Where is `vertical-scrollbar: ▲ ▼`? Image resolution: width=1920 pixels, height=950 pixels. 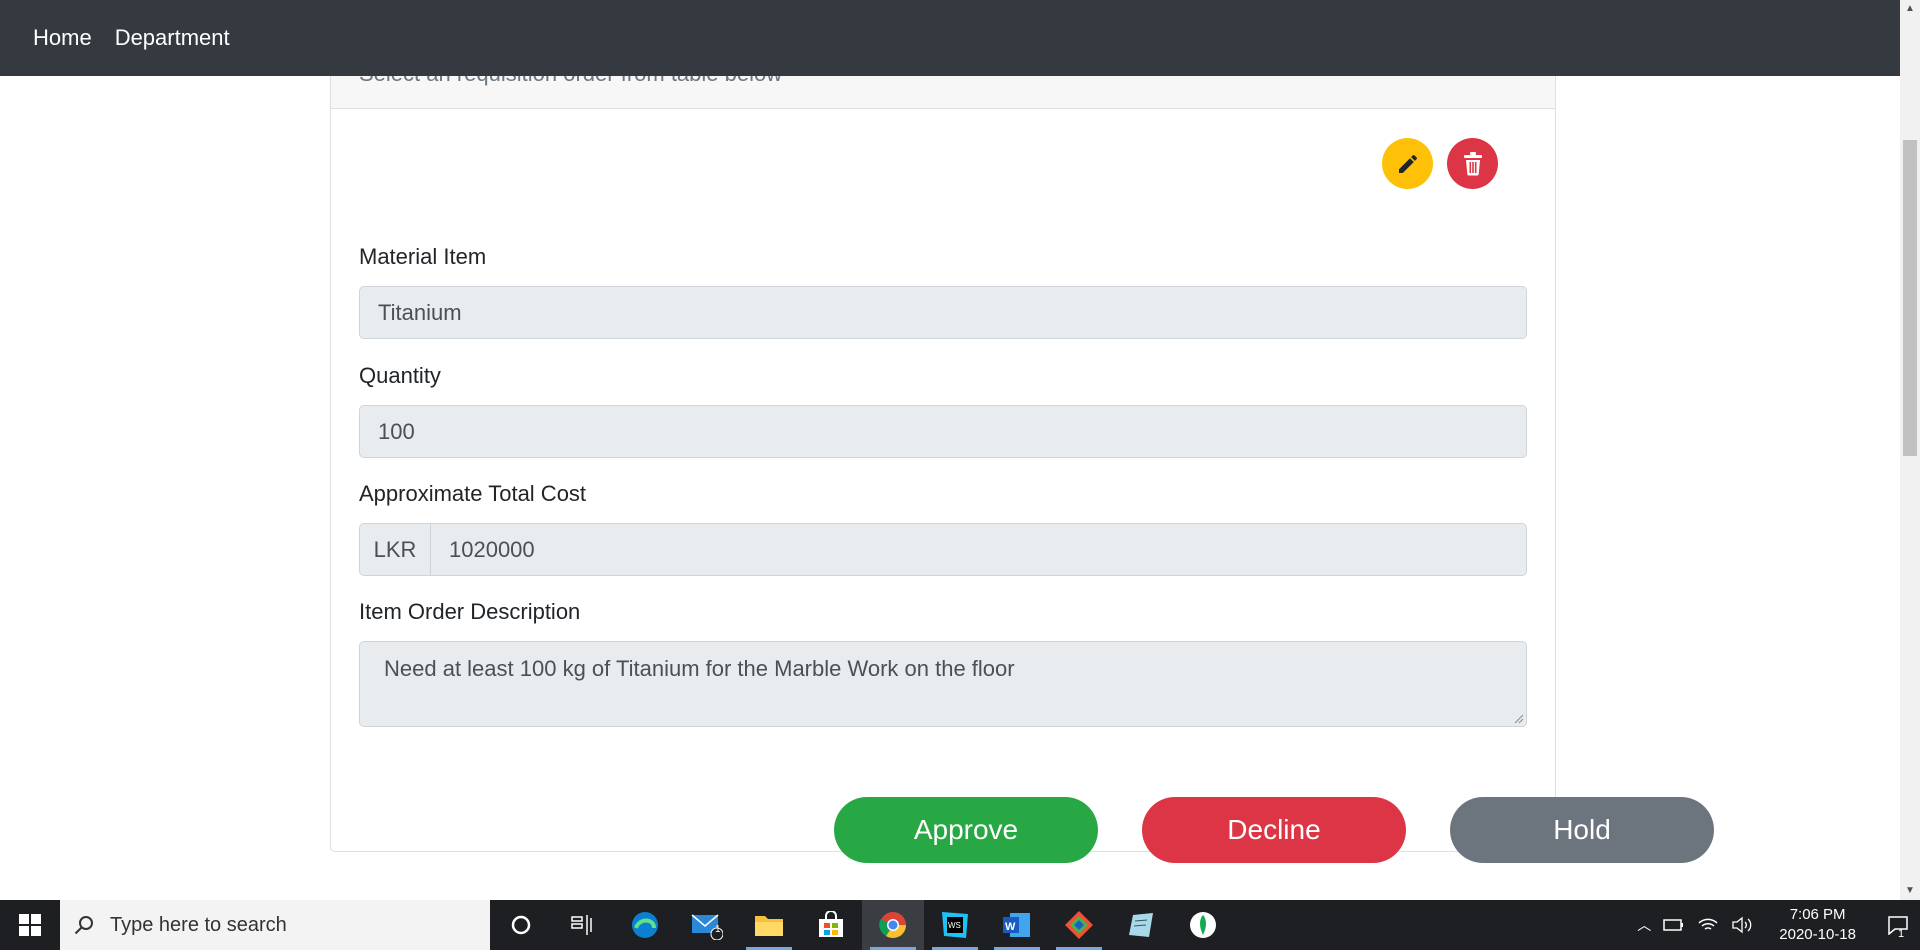 vertical-scrollbar: ▲ ▼ is located at coordinates (1910, 450).